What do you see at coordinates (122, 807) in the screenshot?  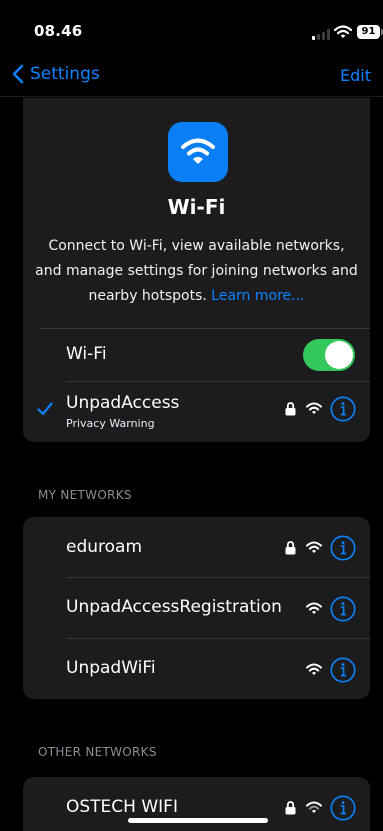 I see `network-name: OSTECH WIFI` at bounding box center [122, 807].